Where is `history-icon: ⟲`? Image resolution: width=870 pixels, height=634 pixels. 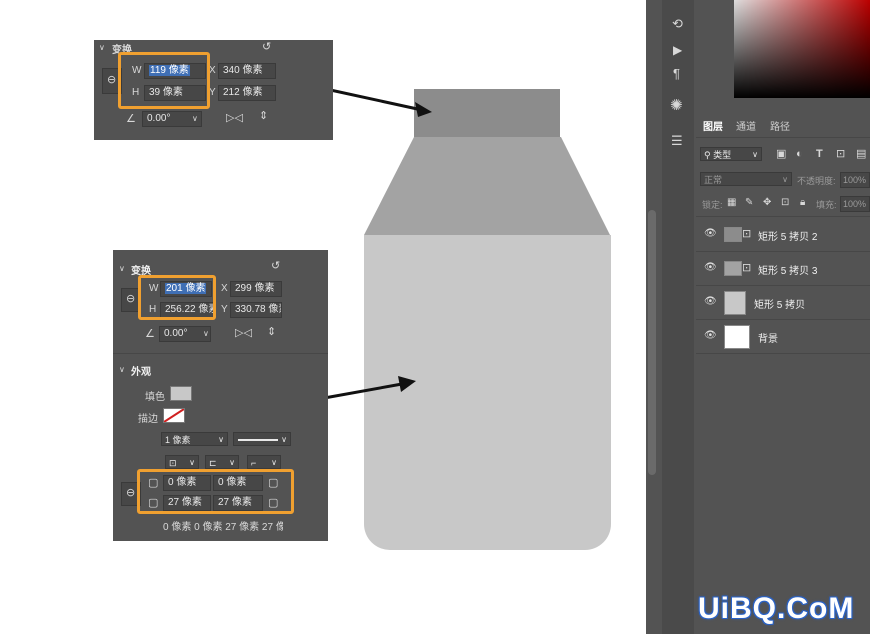 history-icon: ⟲ is located at coordinates (677, 23).